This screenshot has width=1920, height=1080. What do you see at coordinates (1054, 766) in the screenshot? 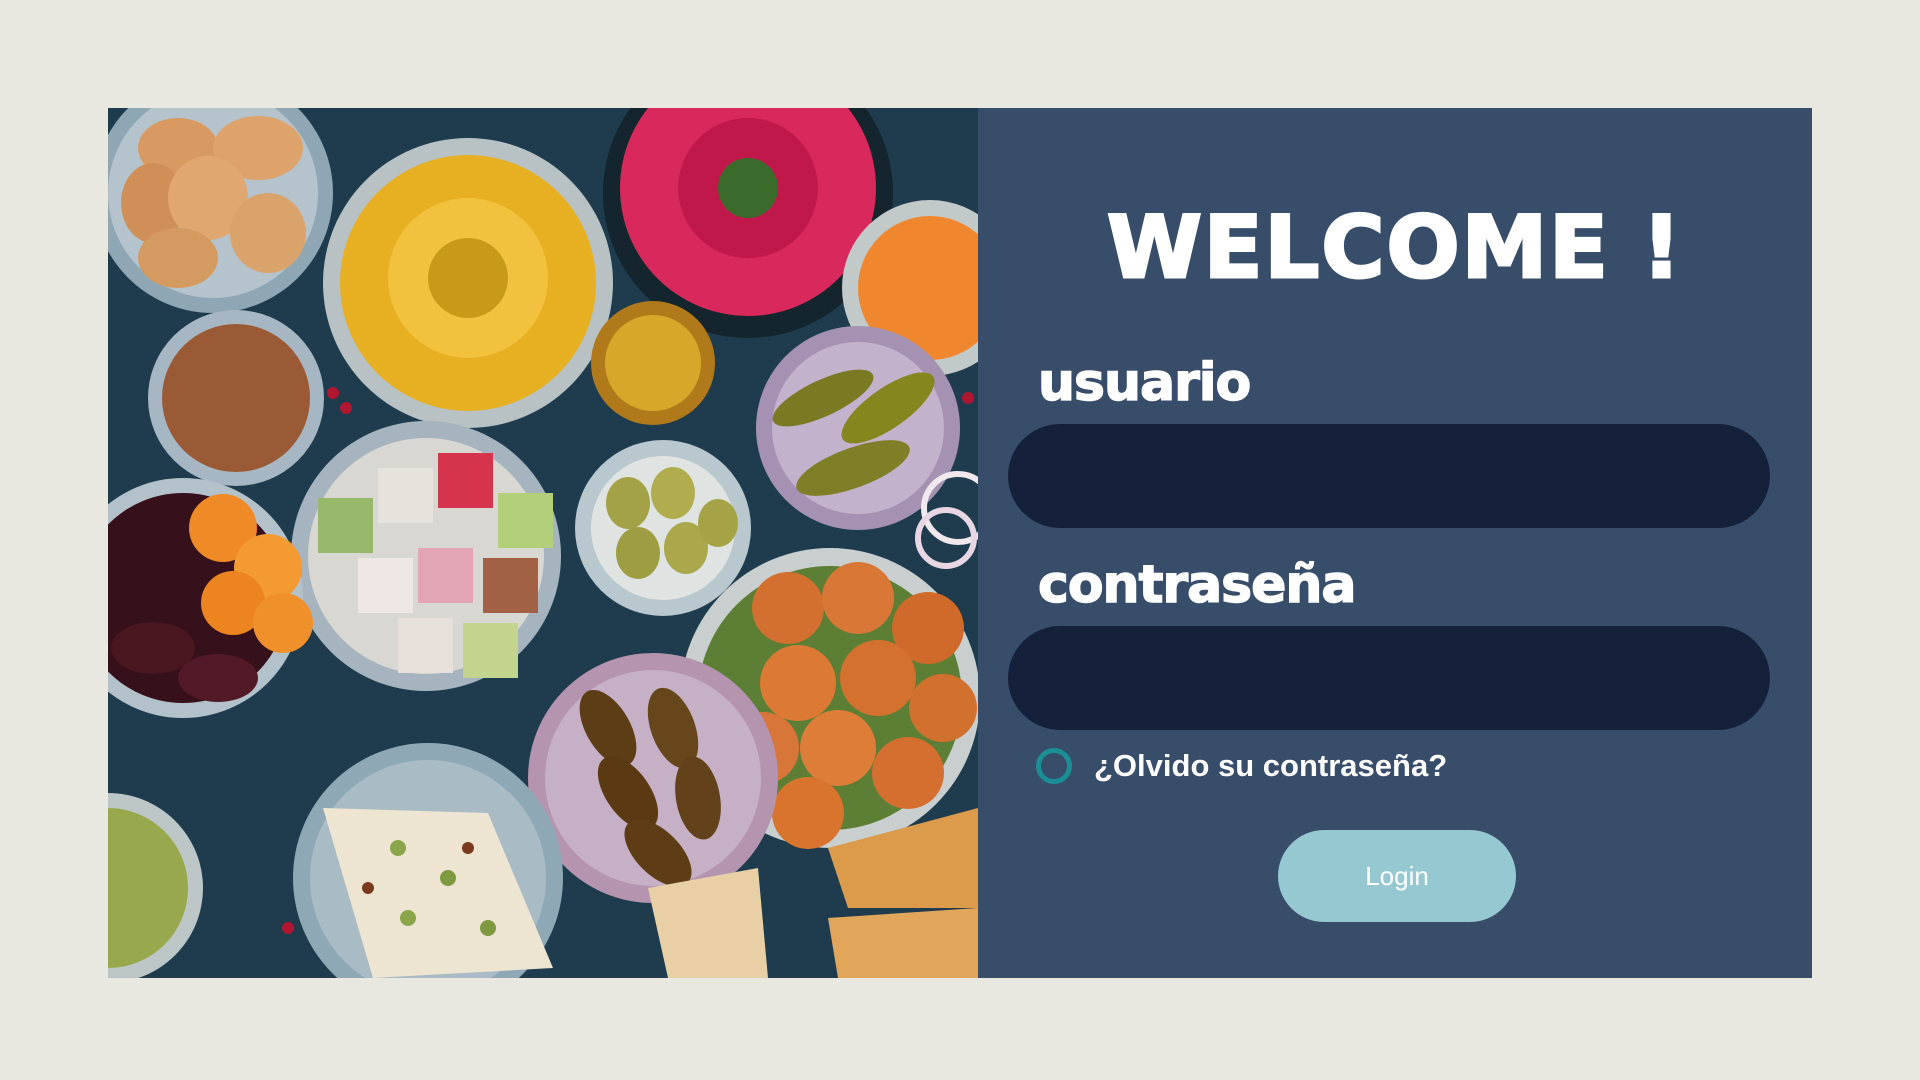
I see `forgot-password-radio` at bounding box center [1054, 766].